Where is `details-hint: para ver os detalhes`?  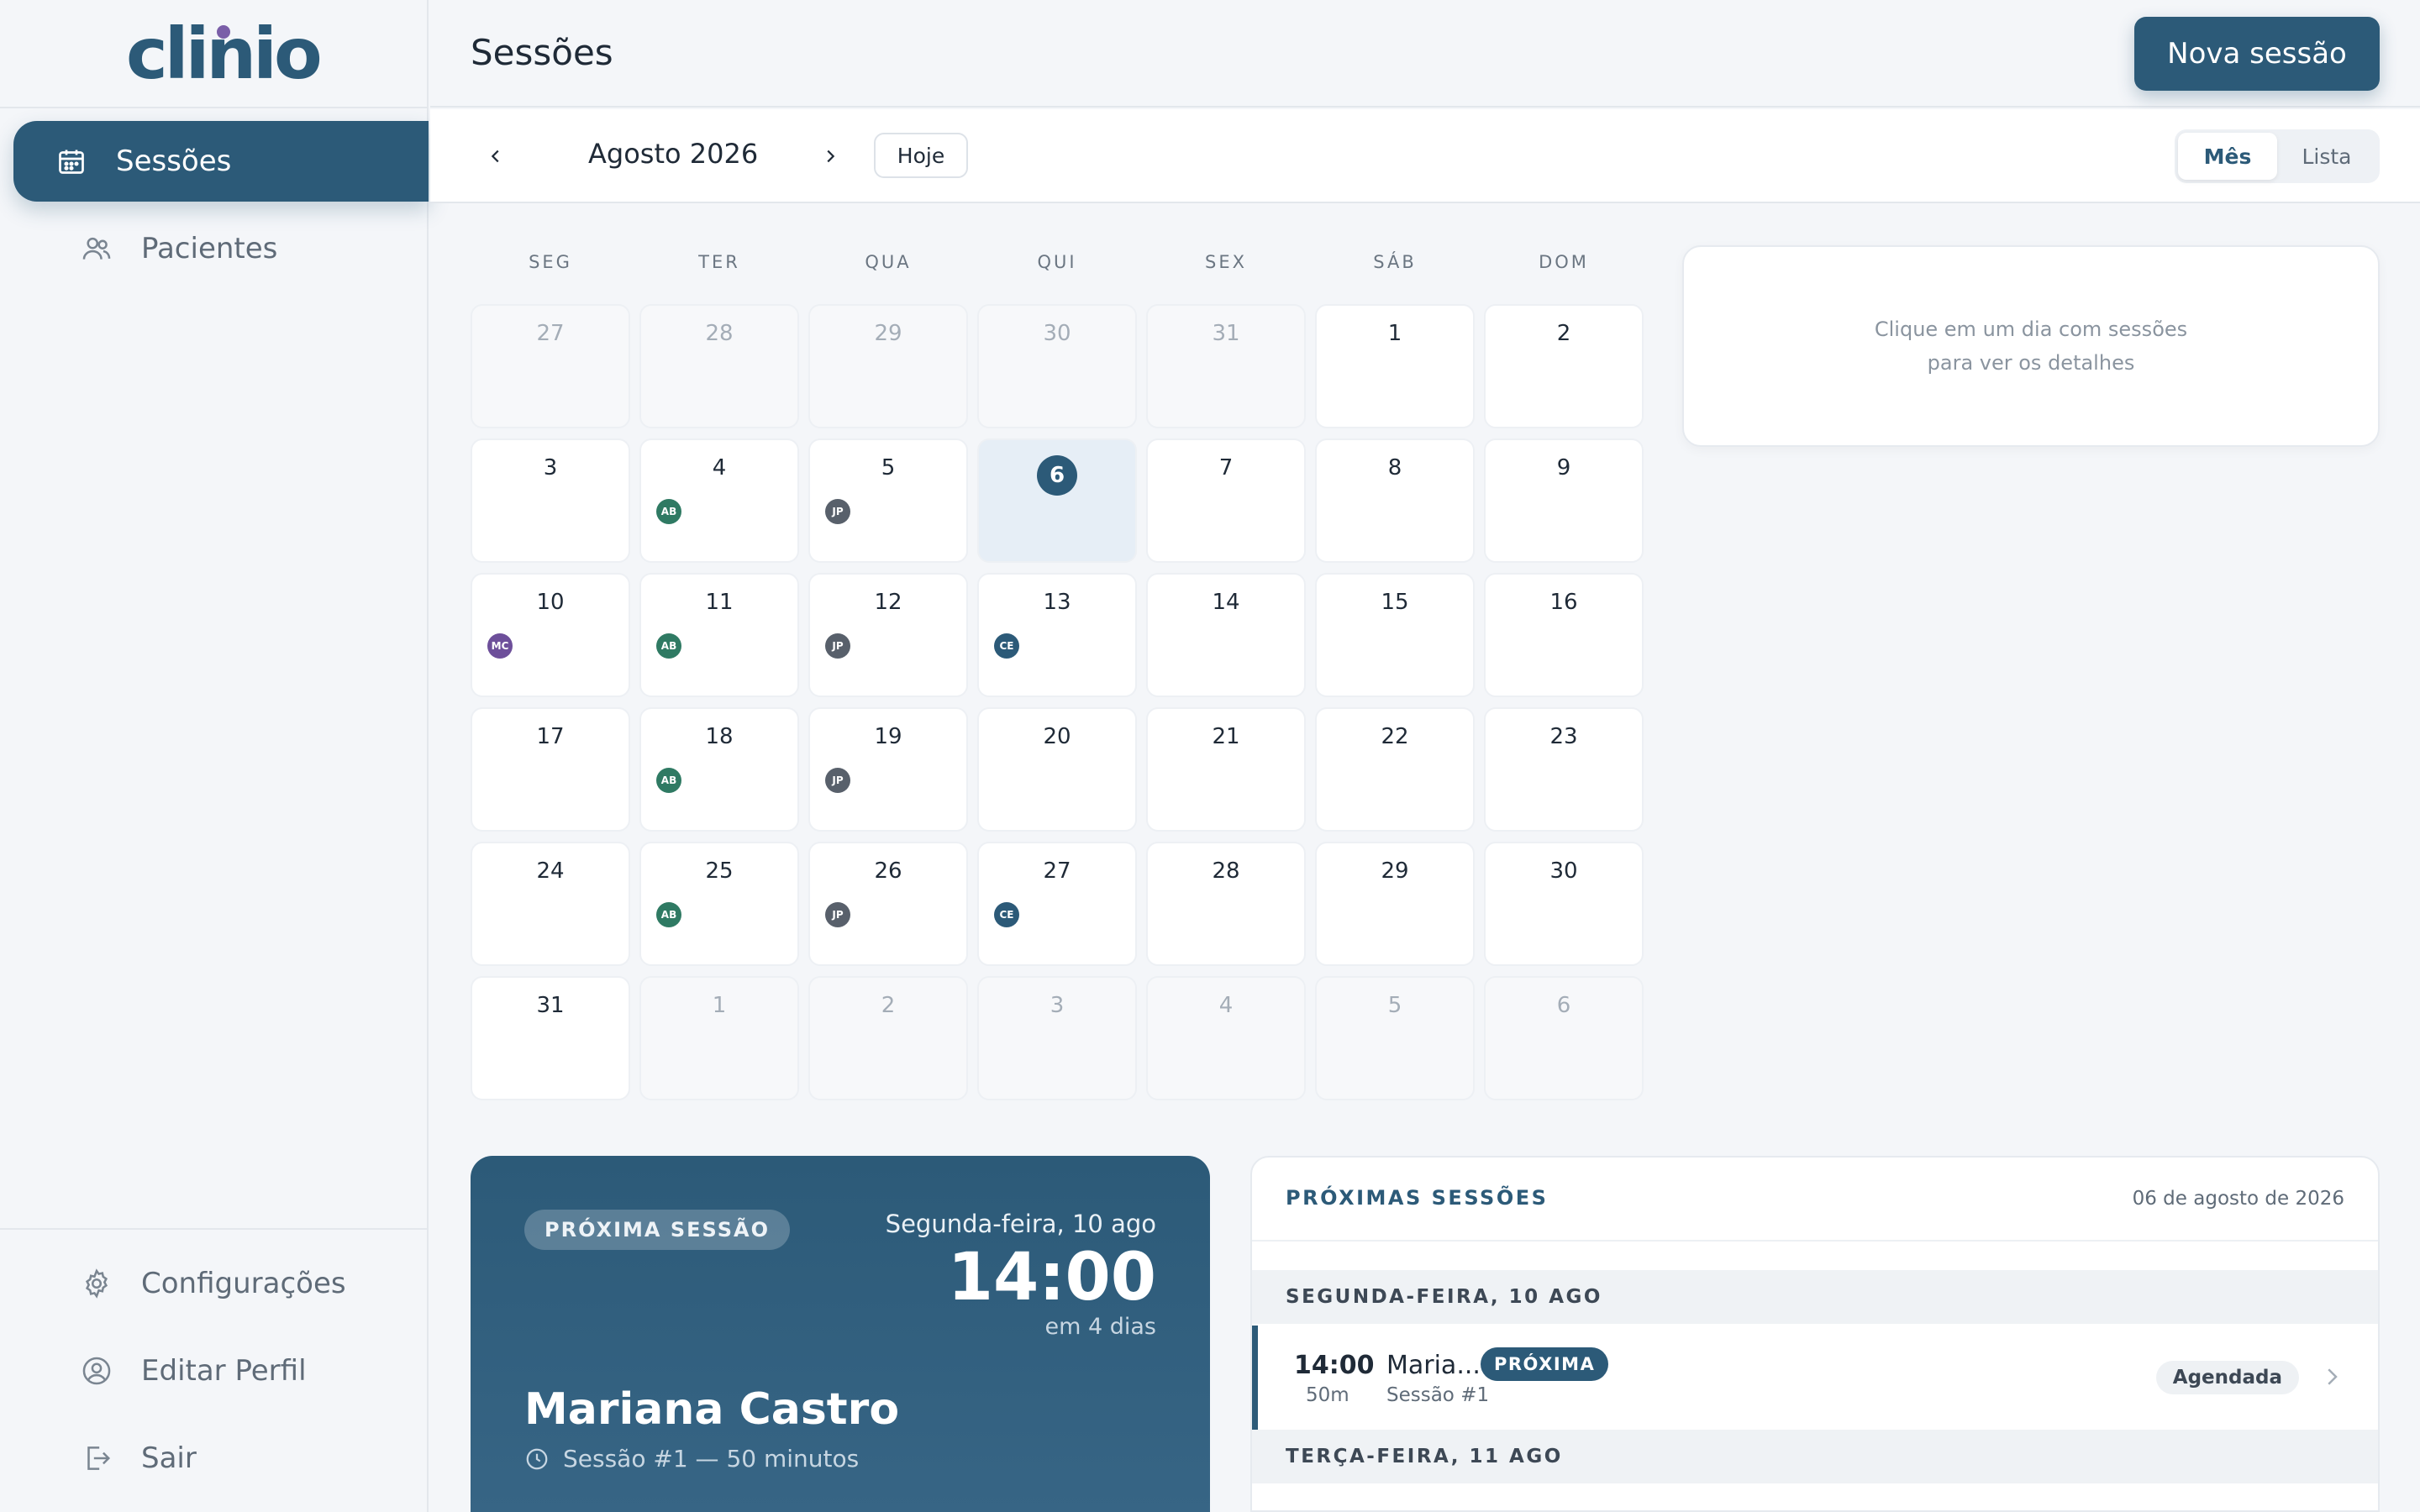
details-hint: para ver os detalhes is located at coordinates (2031, 363).